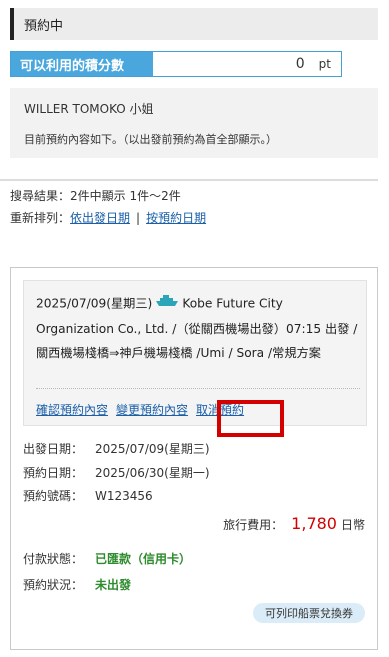  What do you see at coordinates (152, 410) in the screenshot?
I see `change-reservation-link: 變更預約內容` at bounding box center [152, 410].